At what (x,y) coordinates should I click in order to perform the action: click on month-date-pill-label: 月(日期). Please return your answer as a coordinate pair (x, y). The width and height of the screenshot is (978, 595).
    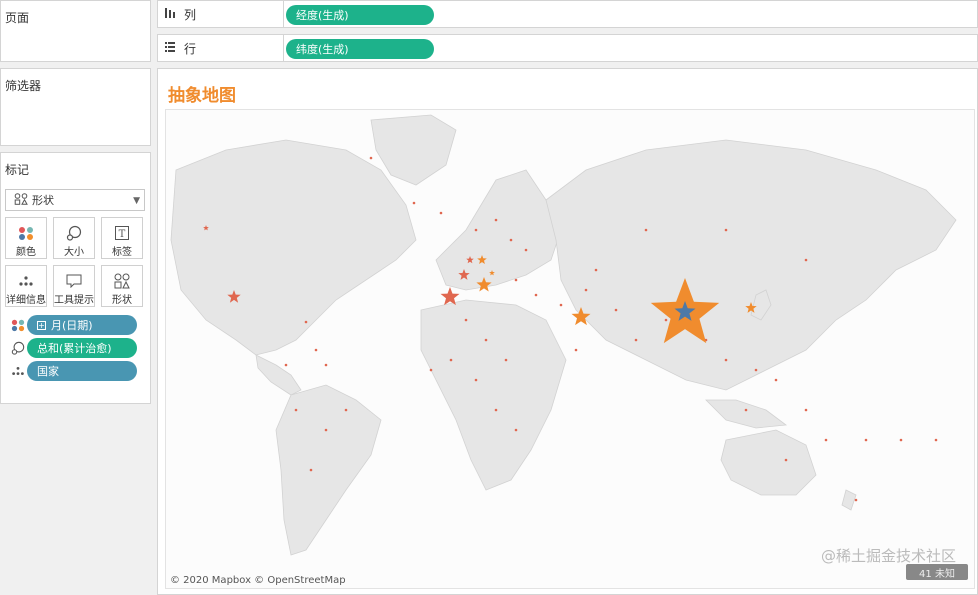
    Looking at the image, I should click on (72, 325).